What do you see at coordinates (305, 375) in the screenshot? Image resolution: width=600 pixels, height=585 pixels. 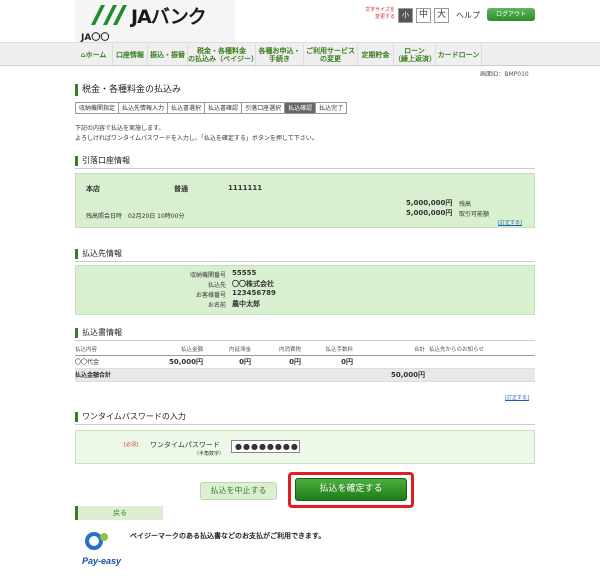 I see `total-row: 払込金額合計 50,000円` at bounding box center [305, 375].